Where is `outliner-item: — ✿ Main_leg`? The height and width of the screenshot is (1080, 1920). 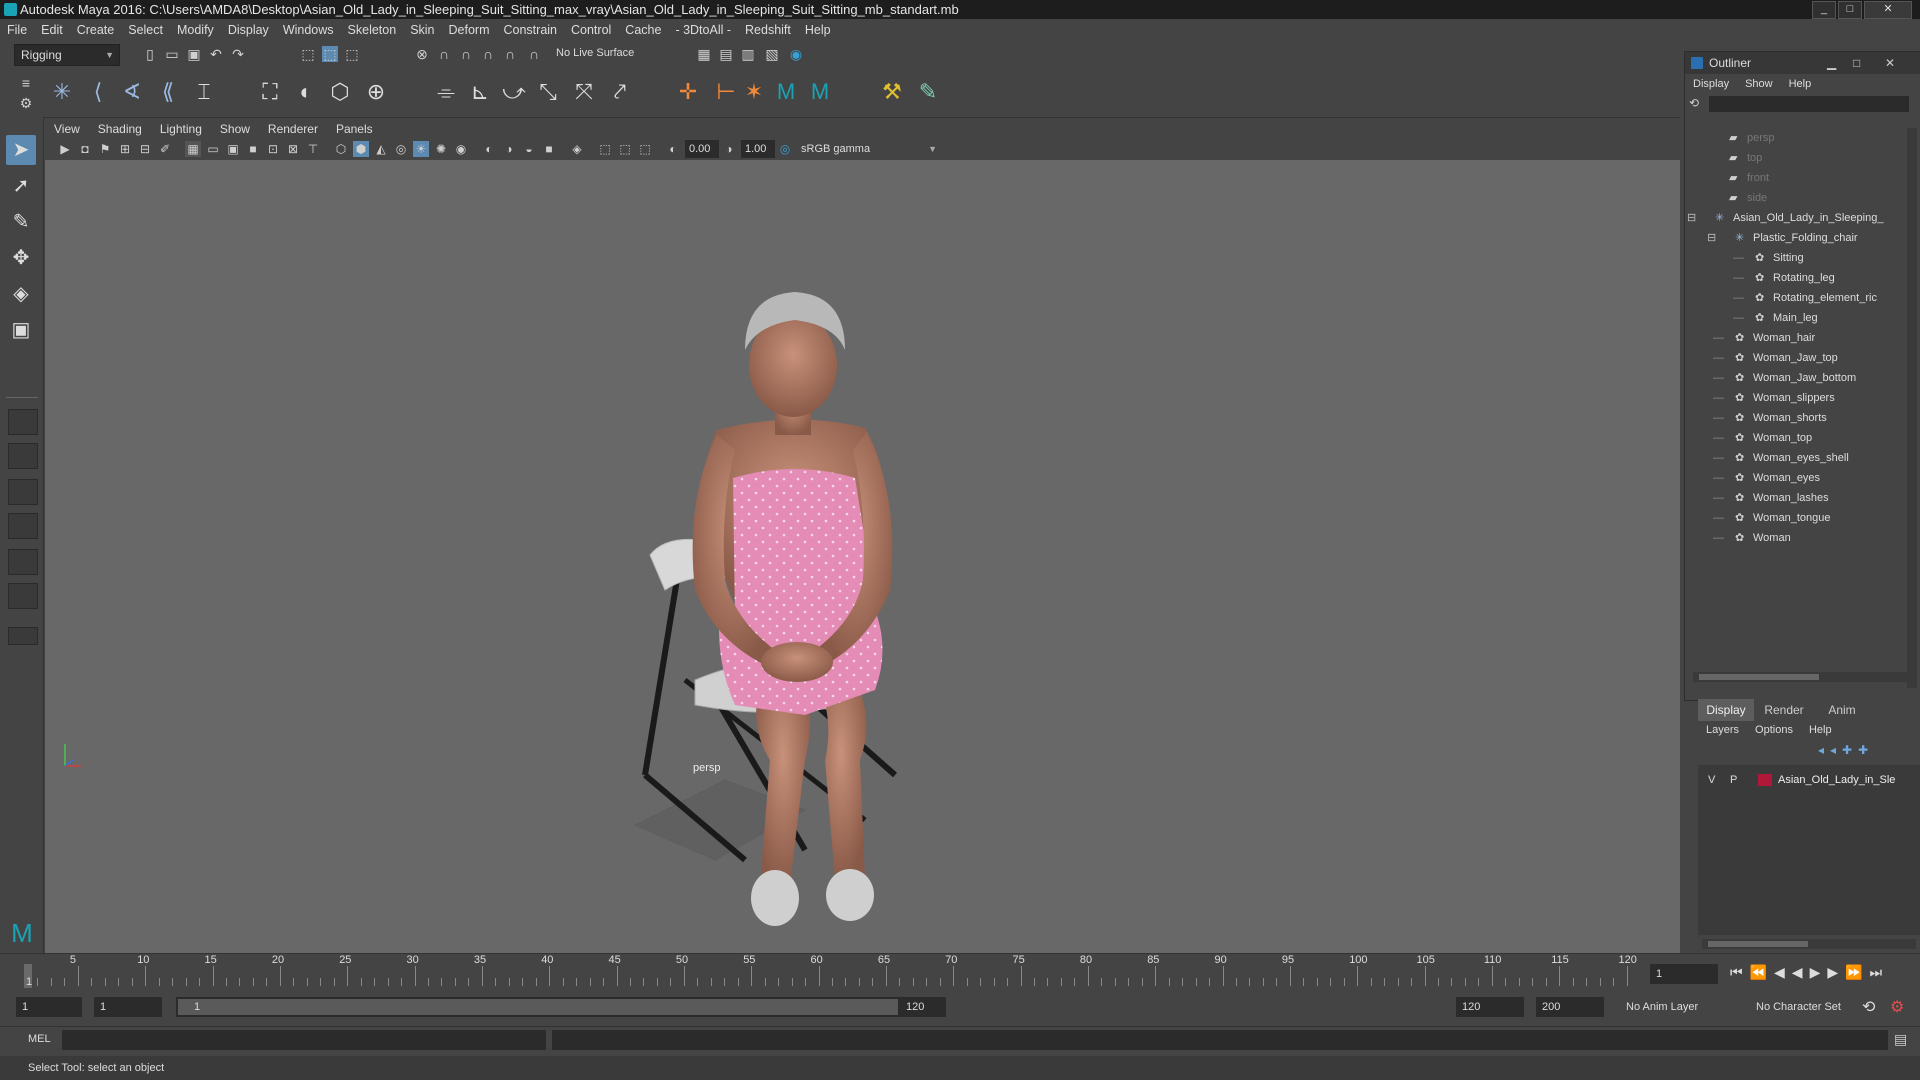
outliner-item: — ✿ Main_leg is located at coordinates (1796, 318).